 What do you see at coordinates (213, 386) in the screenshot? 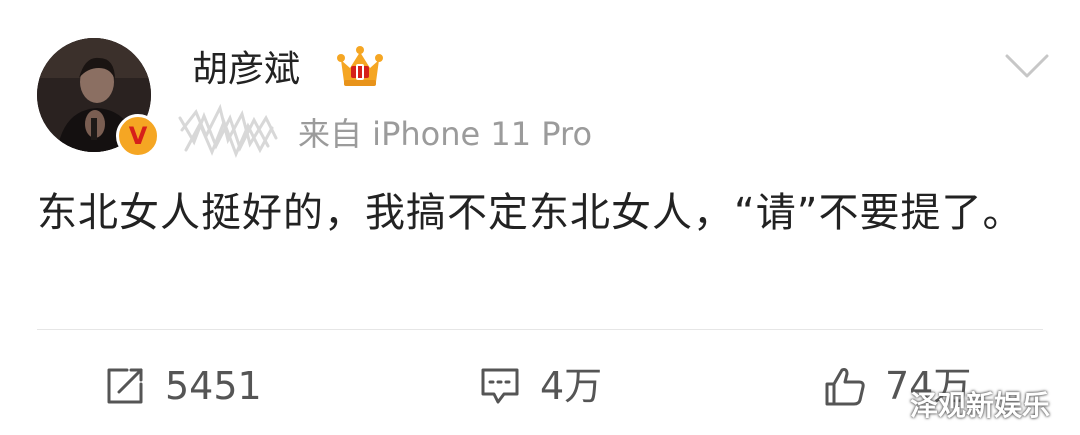
I see `repost-count: 5451` at bounding box center [213, 386].